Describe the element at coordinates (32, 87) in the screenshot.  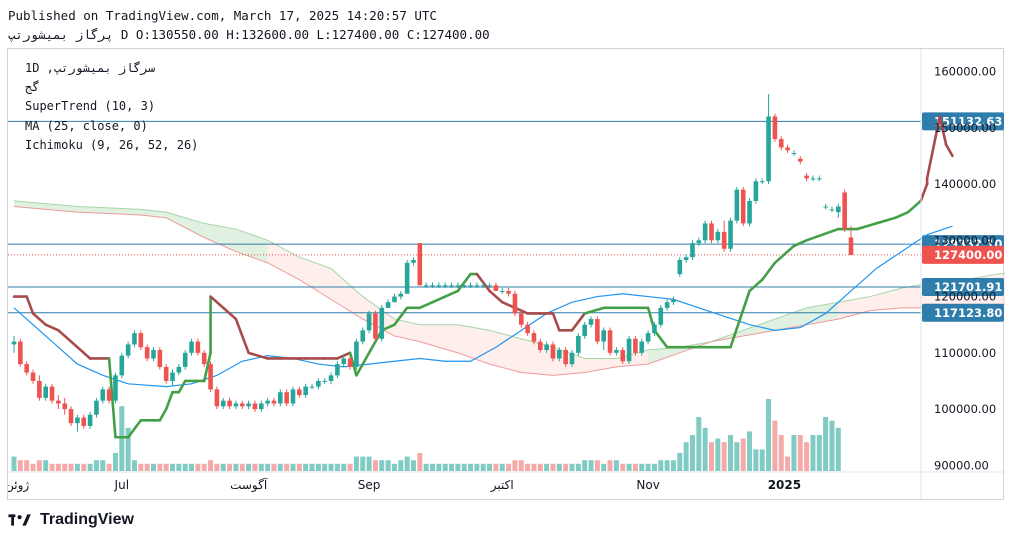
I see `legend-unit: گج` at that location.